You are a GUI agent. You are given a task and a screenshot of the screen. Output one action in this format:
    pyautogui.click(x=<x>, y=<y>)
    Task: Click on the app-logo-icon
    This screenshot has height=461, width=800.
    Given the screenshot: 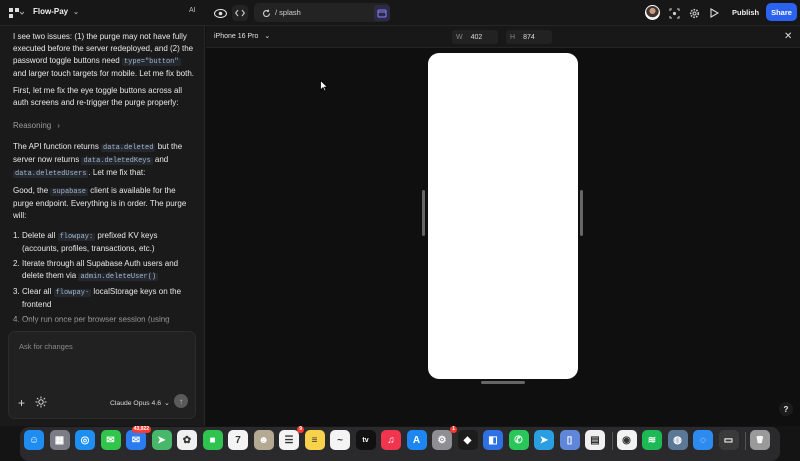 What is the action you would take?
    pyautogui.click(x=16, y=13)
    